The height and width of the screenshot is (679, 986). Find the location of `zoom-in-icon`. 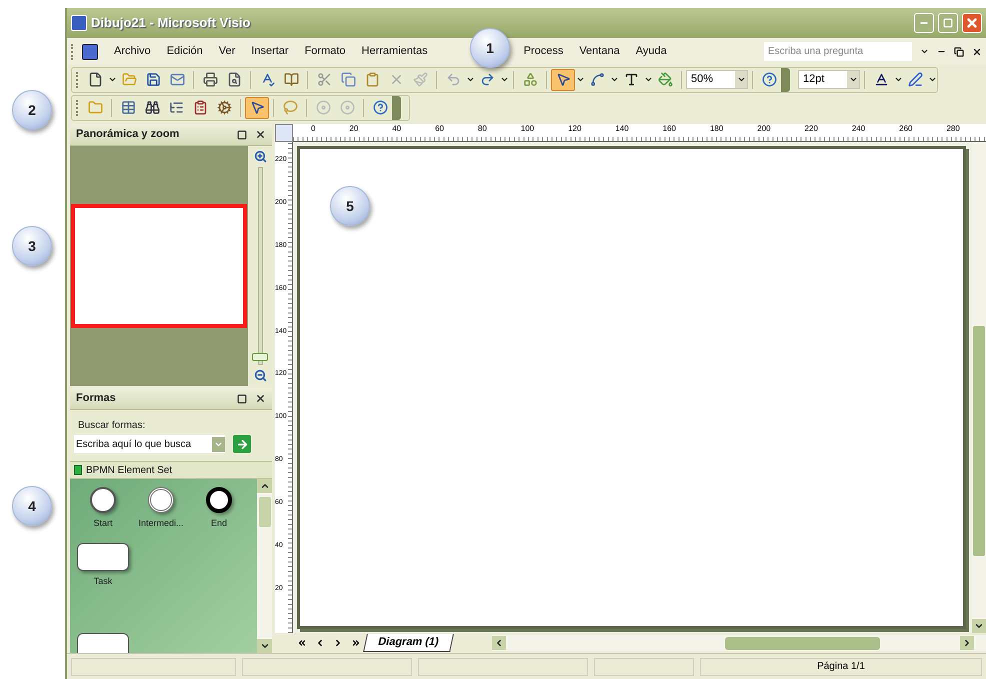

zoom-in-icon is located at coordinates (260, 156).